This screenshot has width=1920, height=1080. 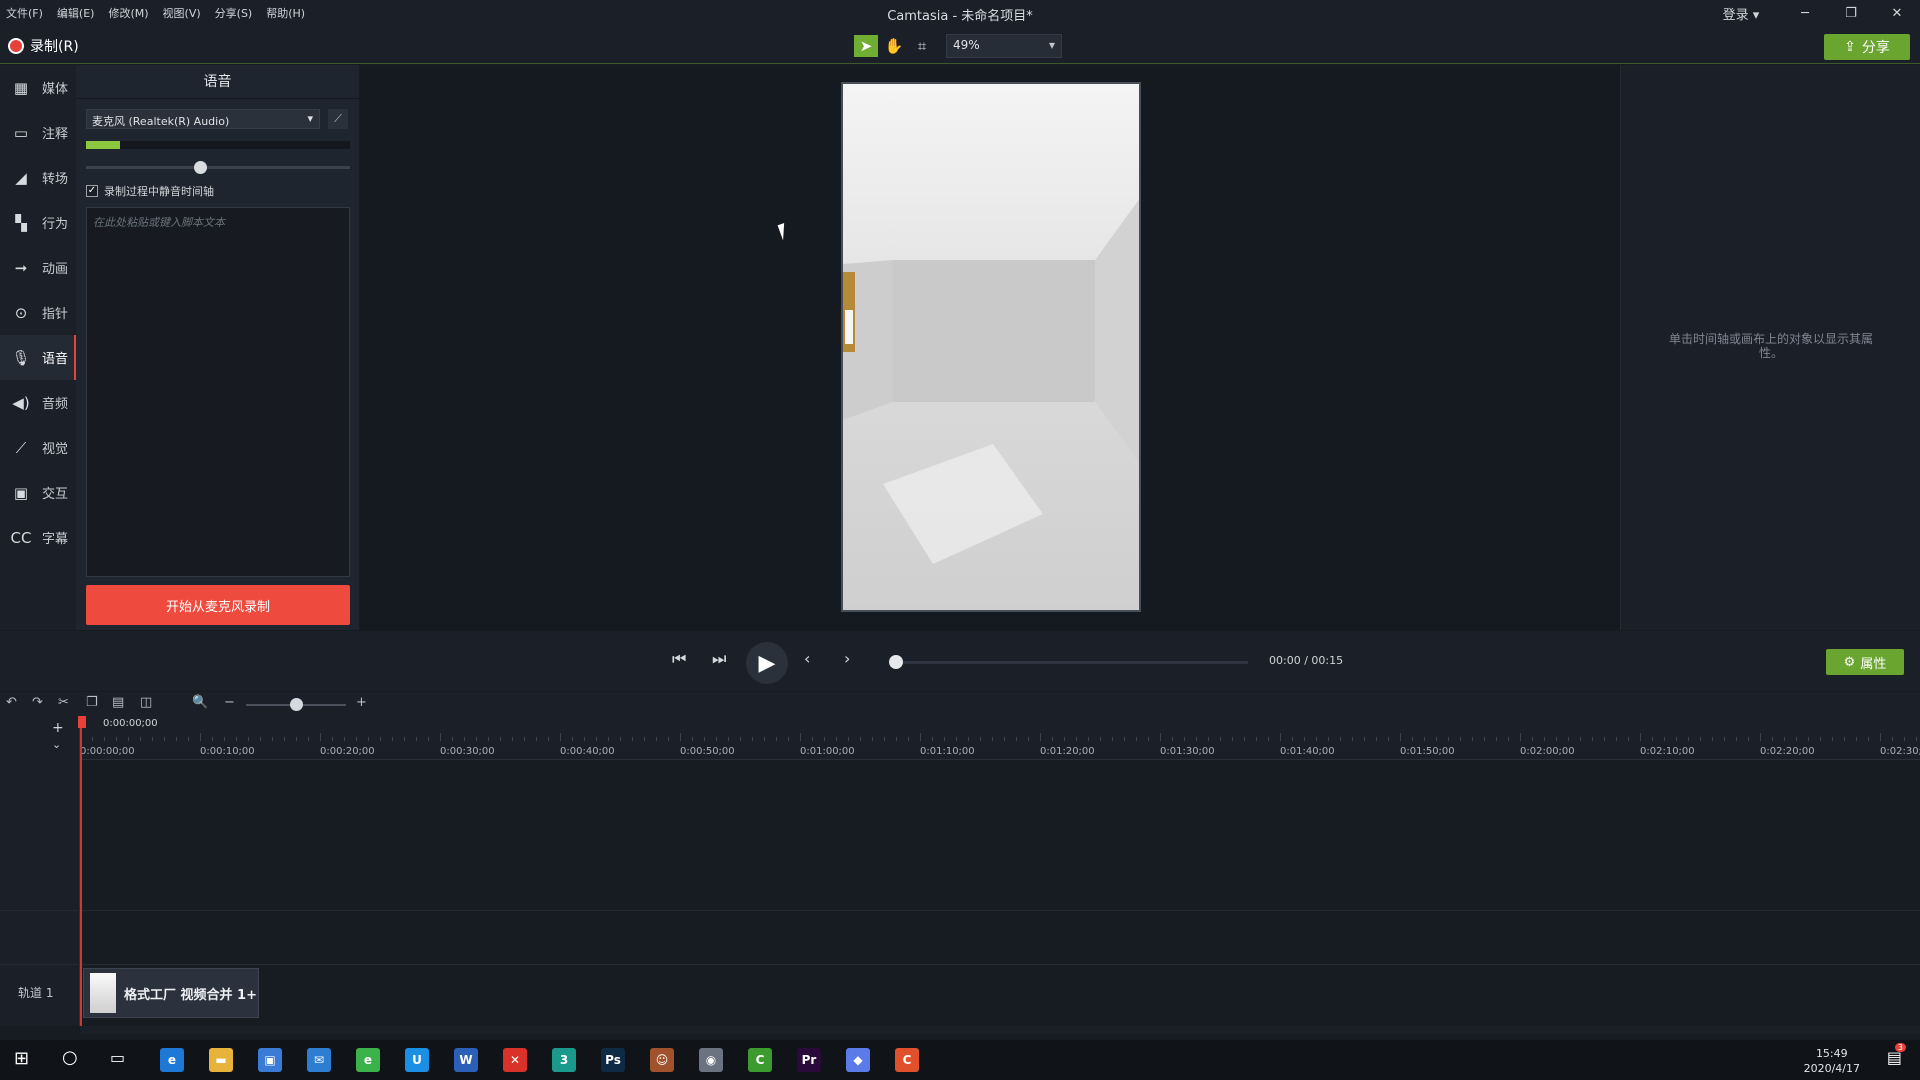 I want to click on zoom-in-icon: +, so click(x=361, y=702).